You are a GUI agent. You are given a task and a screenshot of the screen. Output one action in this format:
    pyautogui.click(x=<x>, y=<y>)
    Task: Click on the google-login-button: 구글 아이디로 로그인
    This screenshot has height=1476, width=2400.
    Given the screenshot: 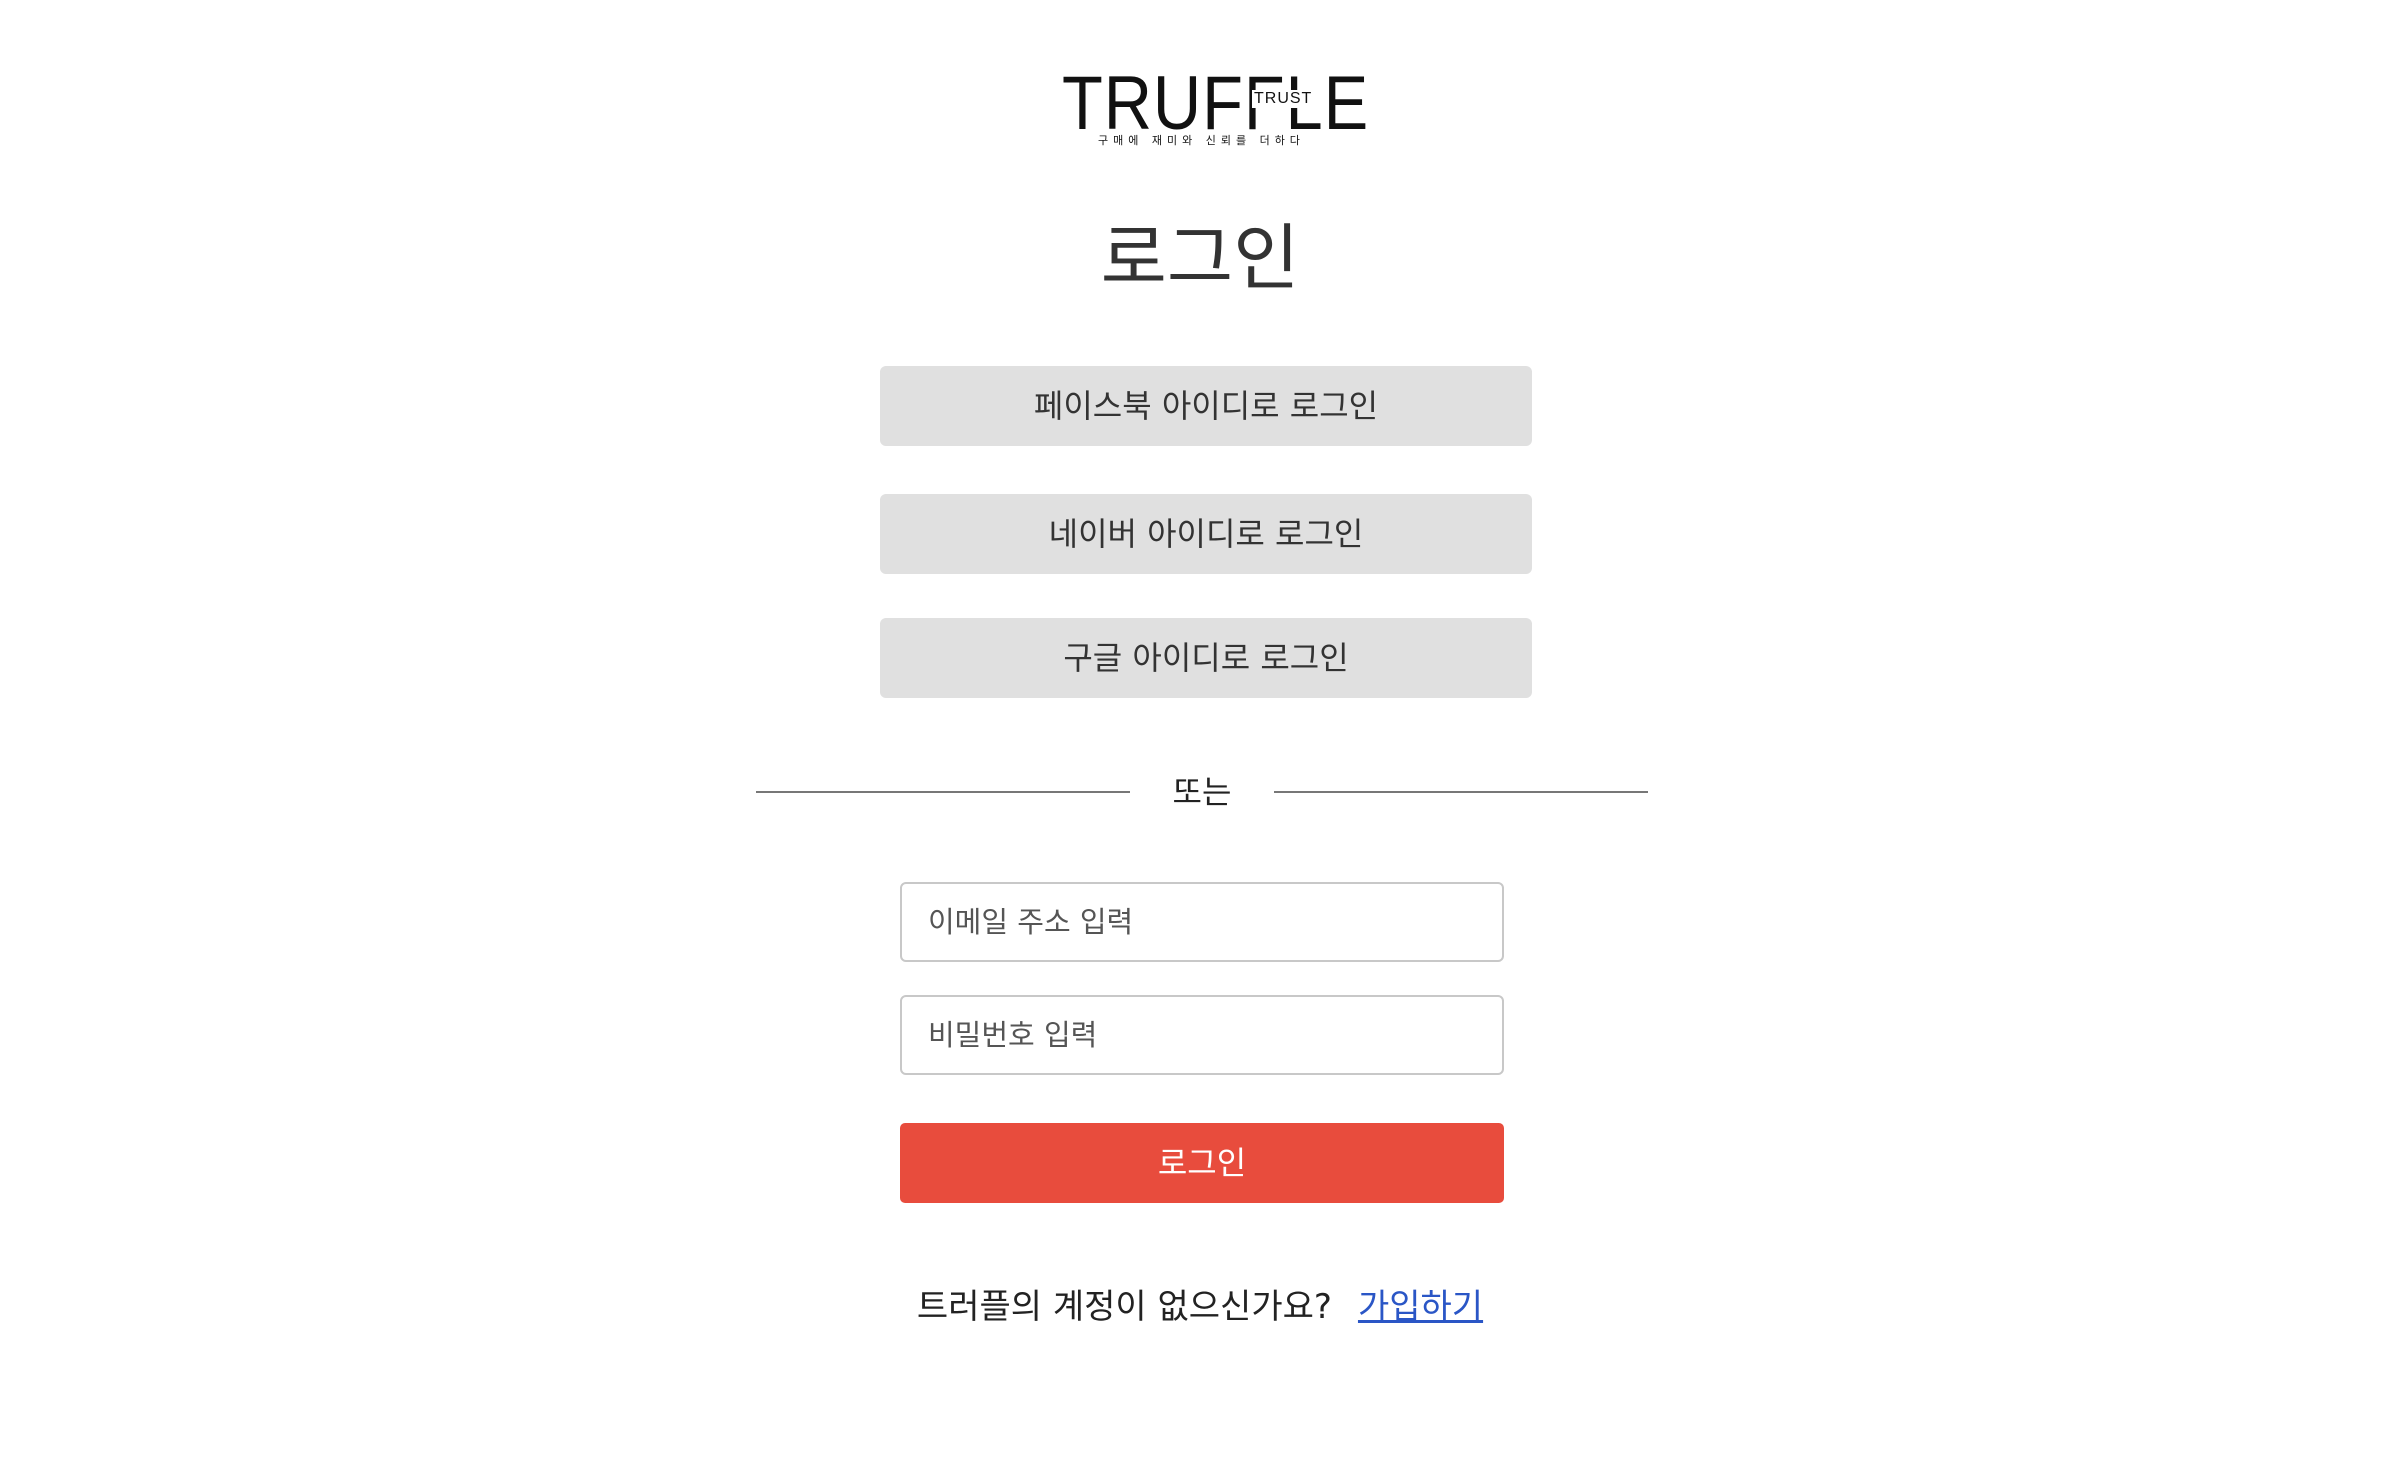 What is the action you would take?
    pyautogui.click(x=1206, y=658)
    